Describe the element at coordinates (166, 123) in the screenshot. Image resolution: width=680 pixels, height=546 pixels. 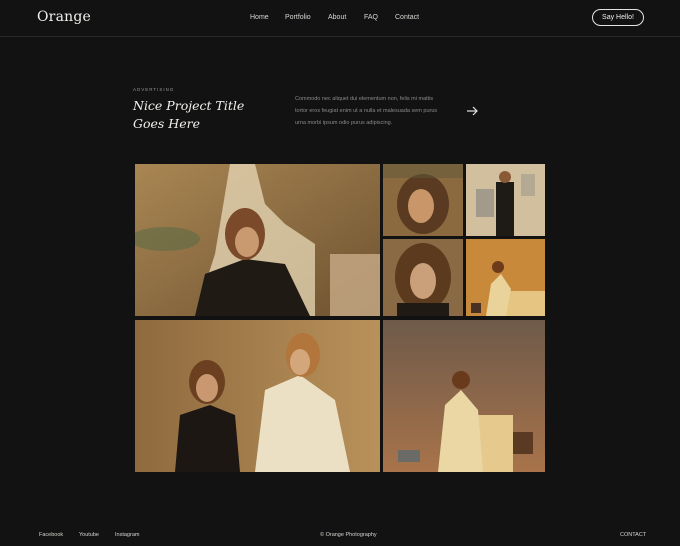
I see `project-title-line-2: Goes Here` at that location.